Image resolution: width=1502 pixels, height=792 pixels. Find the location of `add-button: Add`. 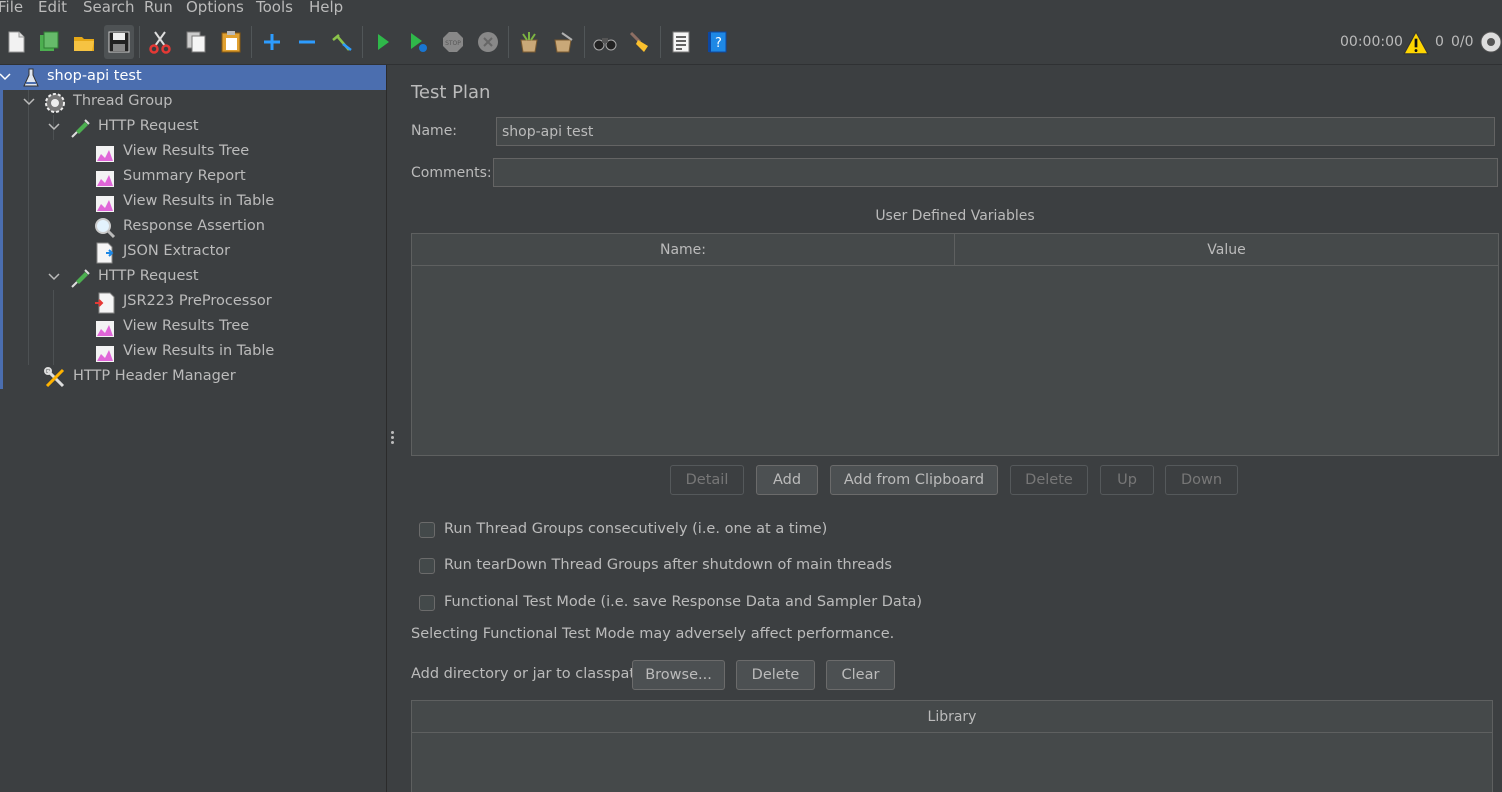

add-button: Add is located at coordinates (787, 480).